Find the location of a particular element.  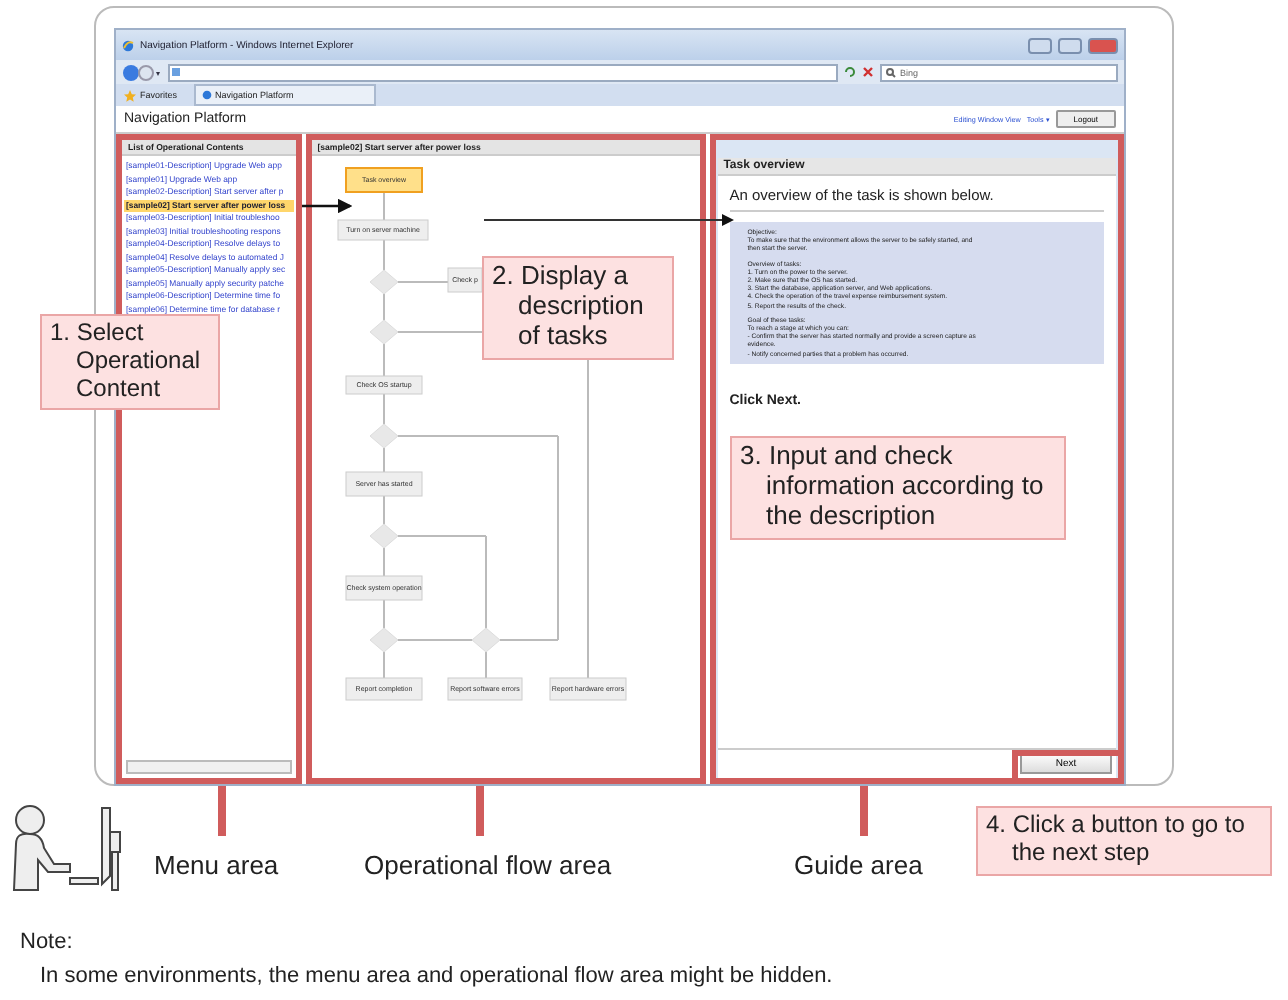

search-icon is located at coordinates (891, 72).